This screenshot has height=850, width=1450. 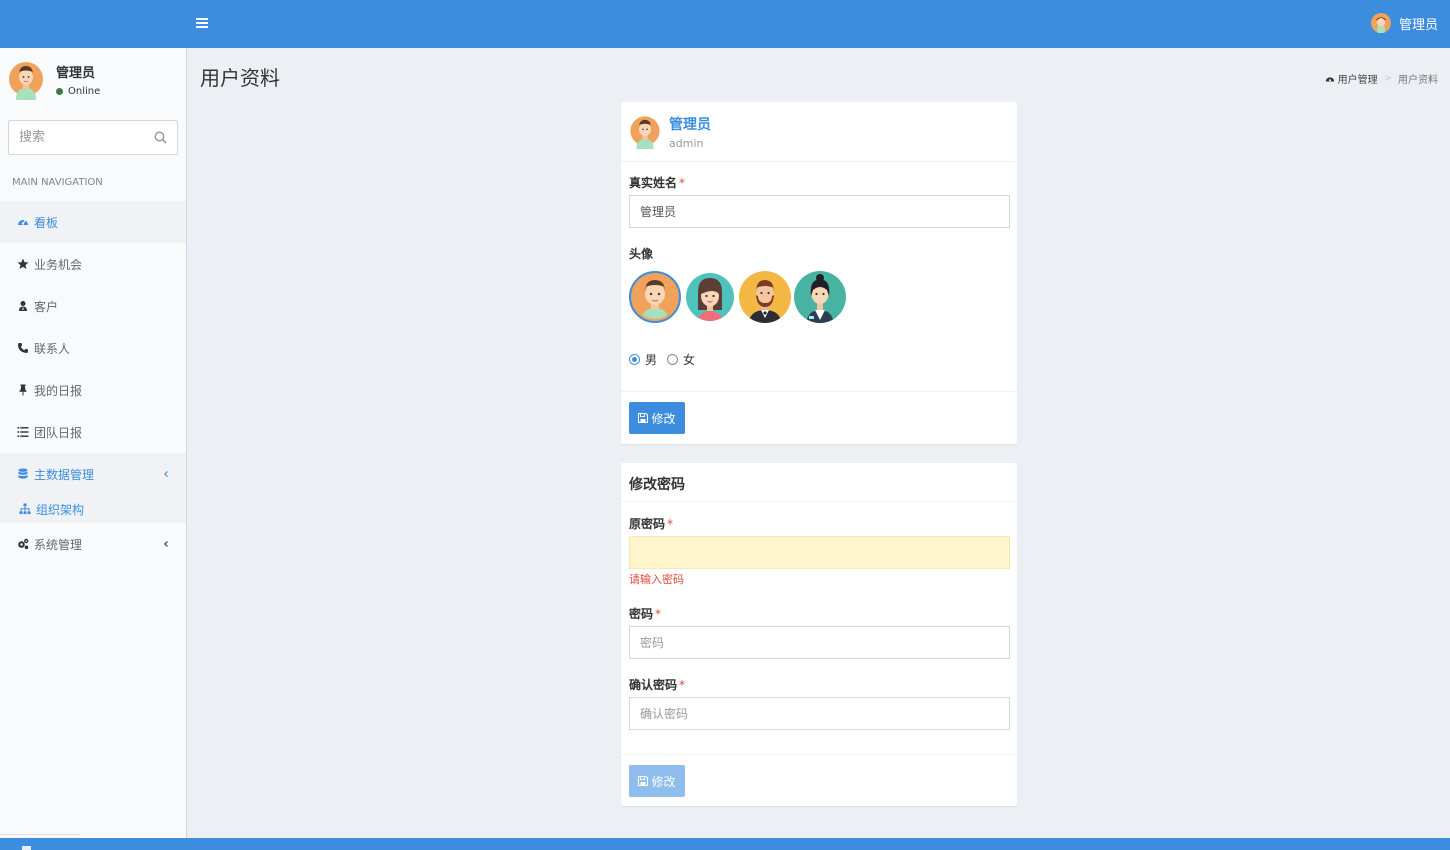 I want to click on star-icon, so click(x=23, y=264).